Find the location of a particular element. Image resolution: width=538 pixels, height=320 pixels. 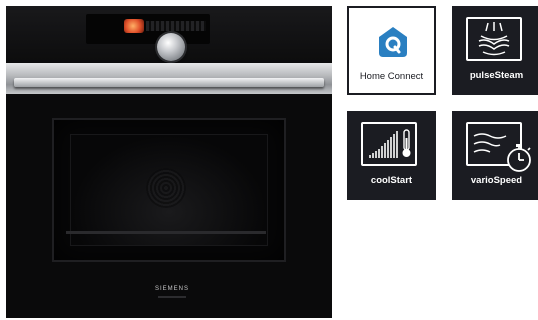

cool-start-icon is located at coordinates (389, 144).